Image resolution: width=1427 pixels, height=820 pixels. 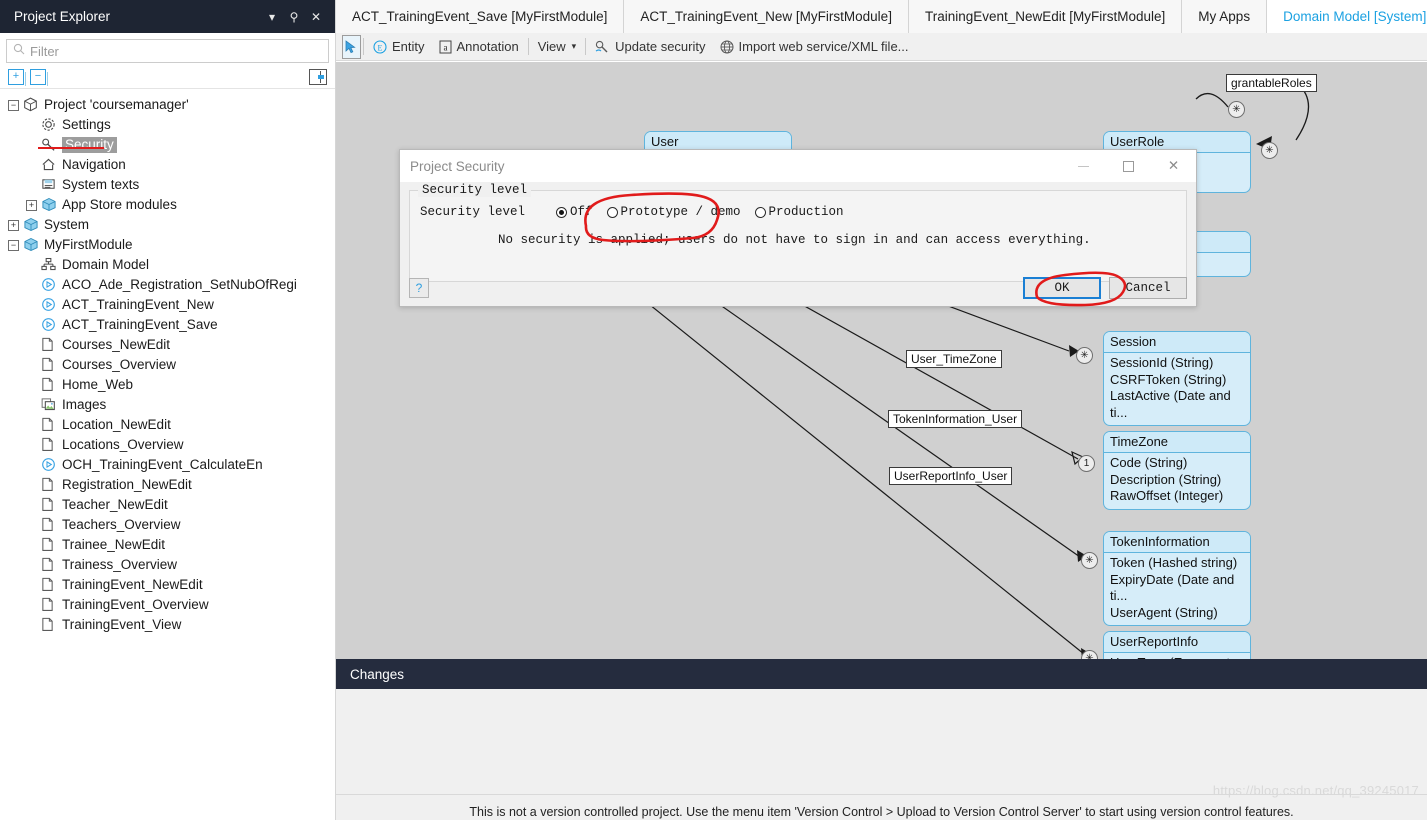 What do you see at coordinates (167, 185) in the screenshot?
I see `tree-item-system-texts: System texts` at bounding box center [167, 185].